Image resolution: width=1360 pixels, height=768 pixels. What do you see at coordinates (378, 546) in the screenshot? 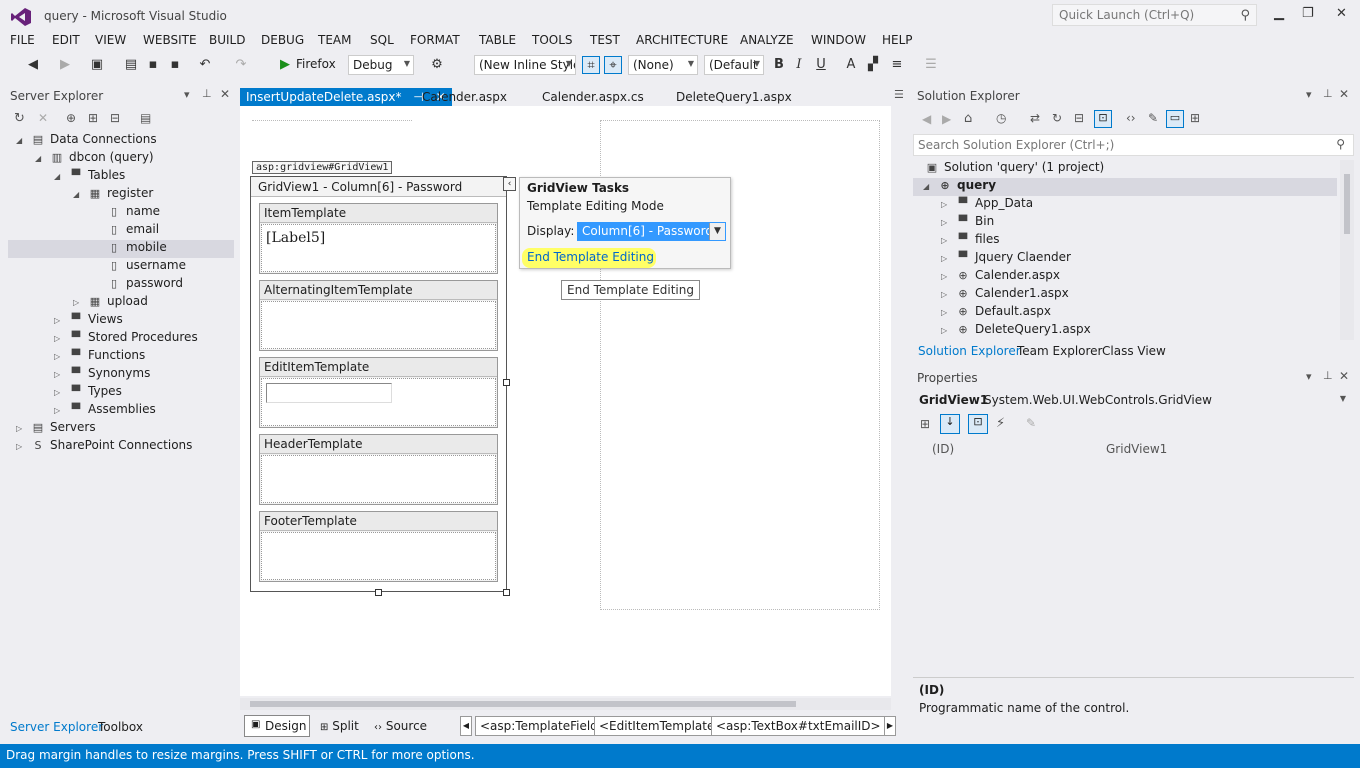
I see `template-footertemplate: FooterTemplate` at bounding box center [378, 546].